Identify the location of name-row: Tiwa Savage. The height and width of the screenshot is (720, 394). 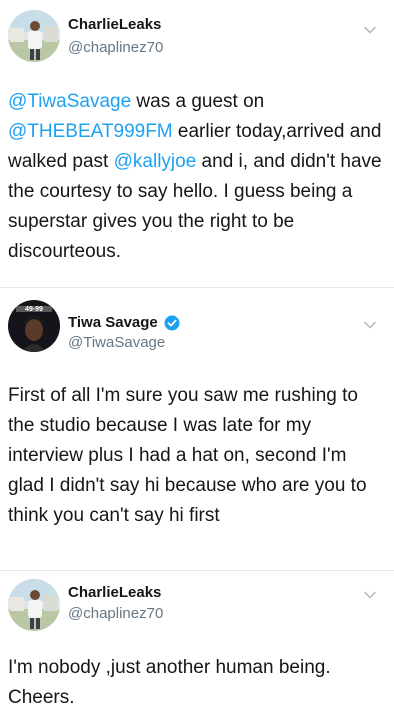
(124, 322).